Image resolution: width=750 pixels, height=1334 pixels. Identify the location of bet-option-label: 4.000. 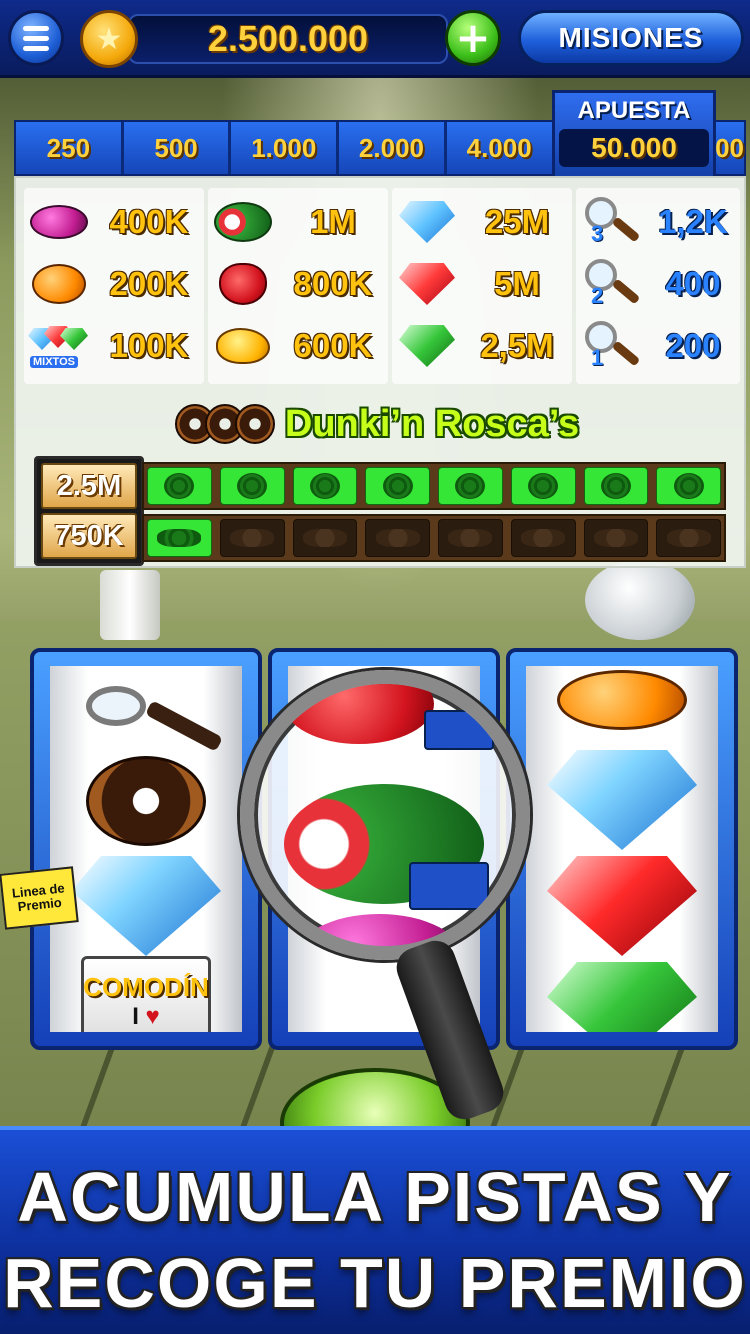
(499, 147).